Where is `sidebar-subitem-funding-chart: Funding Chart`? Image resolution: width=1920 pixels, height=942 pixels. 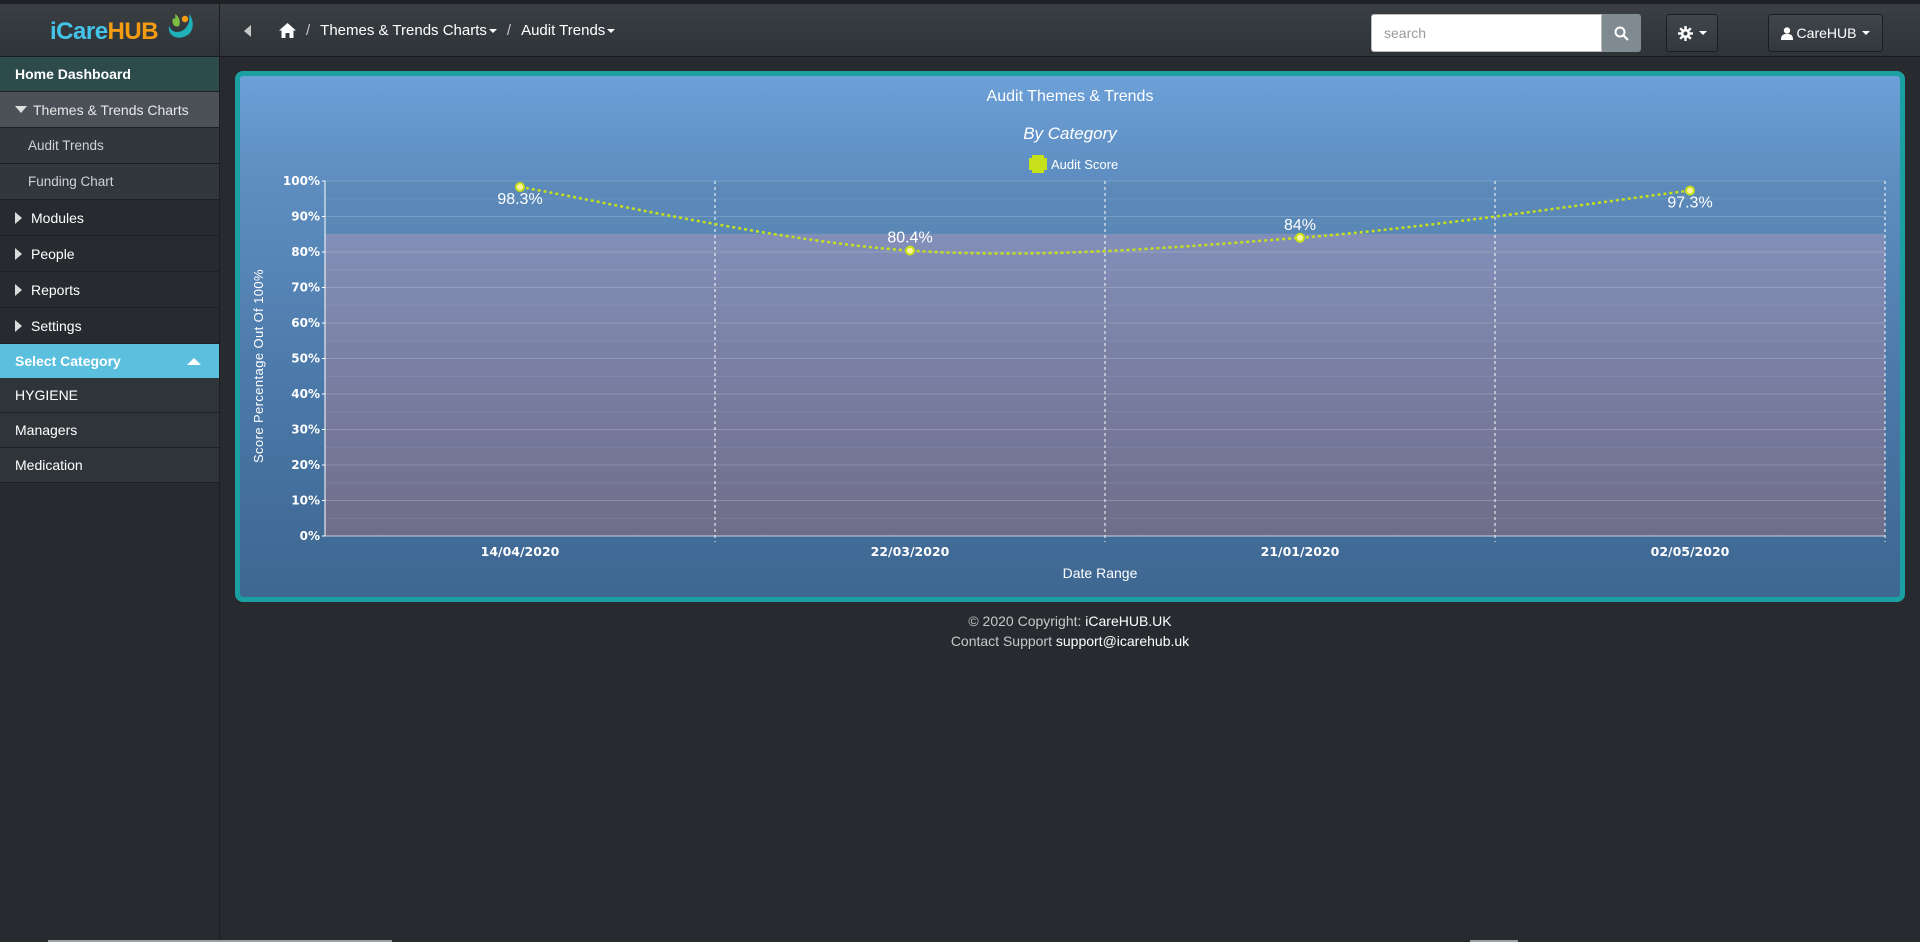 sidebar-subitem-funding-chart: Funding Chart is located at coordinates (109, 182).